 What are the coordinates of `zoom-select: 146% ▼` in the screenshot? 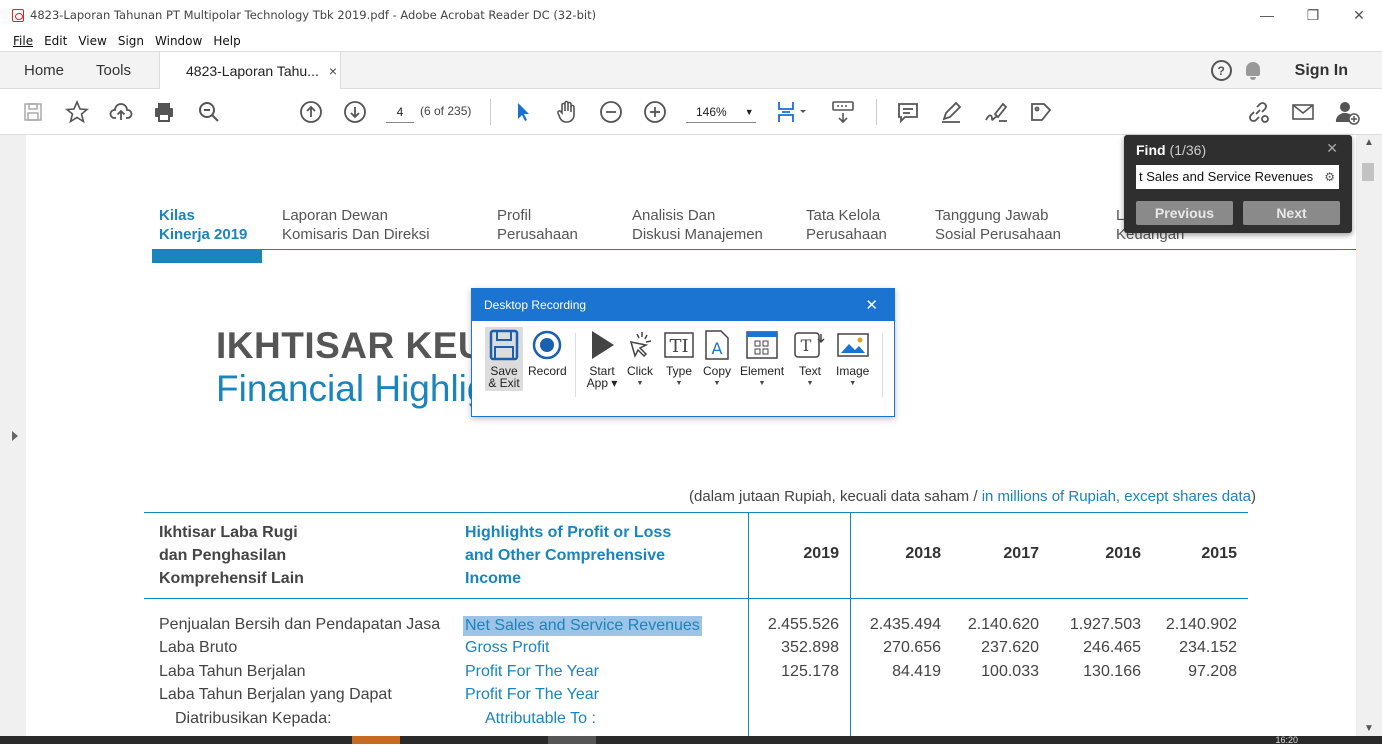 It's located at (721, 112).